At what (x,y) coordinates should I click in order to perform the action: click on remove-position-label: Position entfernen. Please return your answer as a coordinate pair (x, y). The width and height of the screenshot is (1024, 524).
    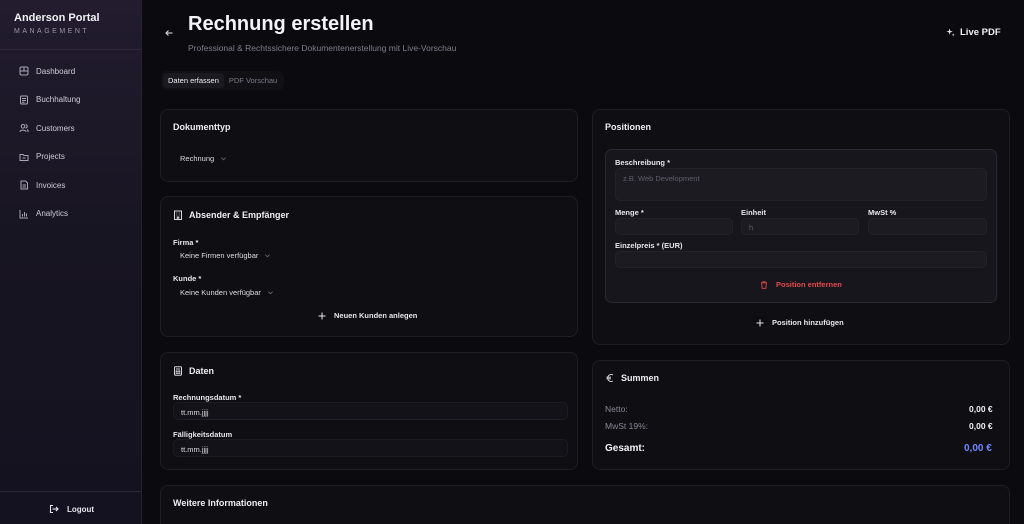
    Looking at the image, I should click on (809, 284).